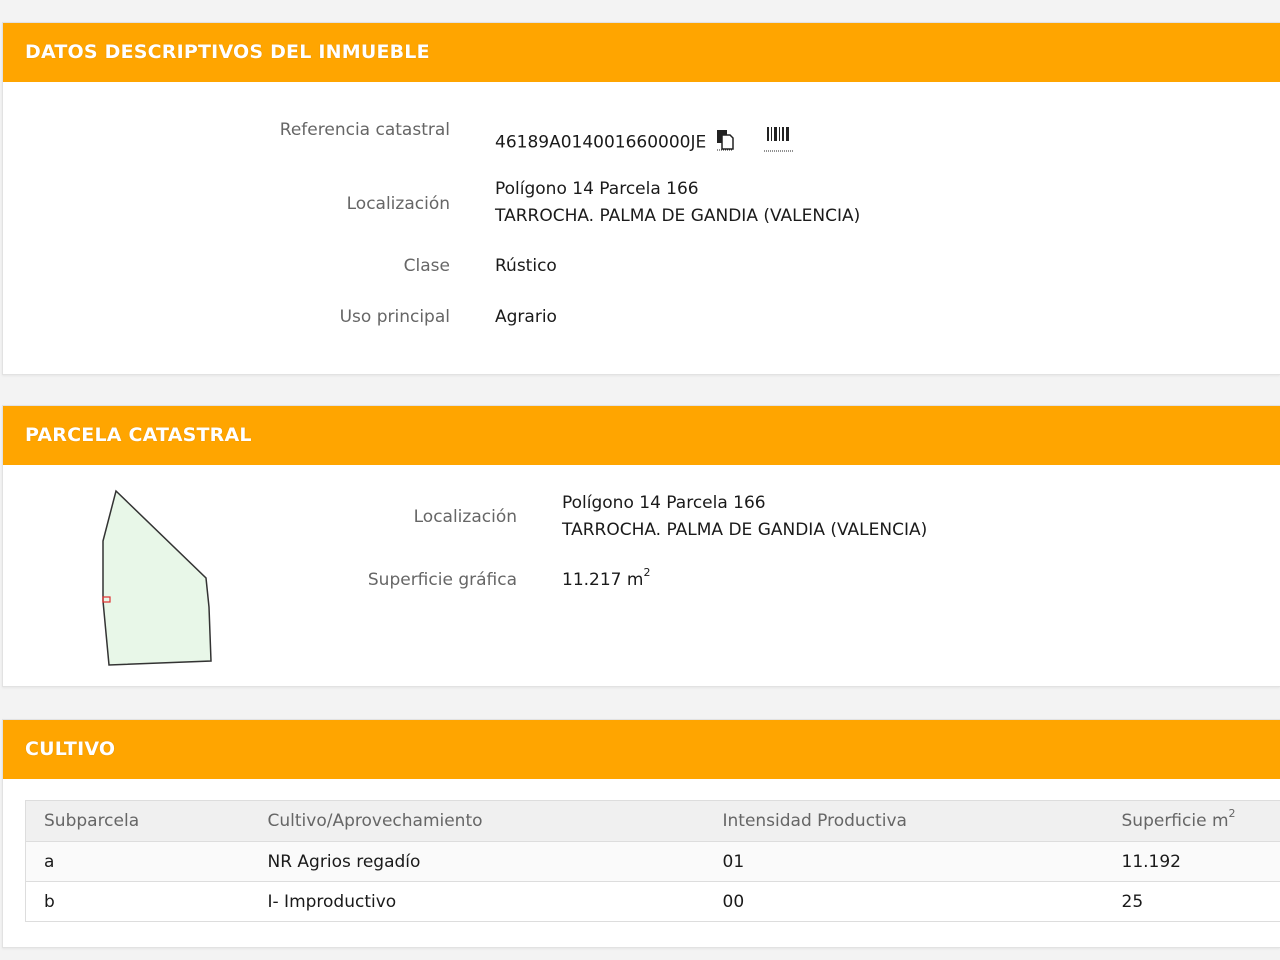 Image resolution: width=1280 pixels, height=960 pixels. Describe the element at coordinates (1191, 901) in the screenshot. I see `cell-superficie: 25` at that location.